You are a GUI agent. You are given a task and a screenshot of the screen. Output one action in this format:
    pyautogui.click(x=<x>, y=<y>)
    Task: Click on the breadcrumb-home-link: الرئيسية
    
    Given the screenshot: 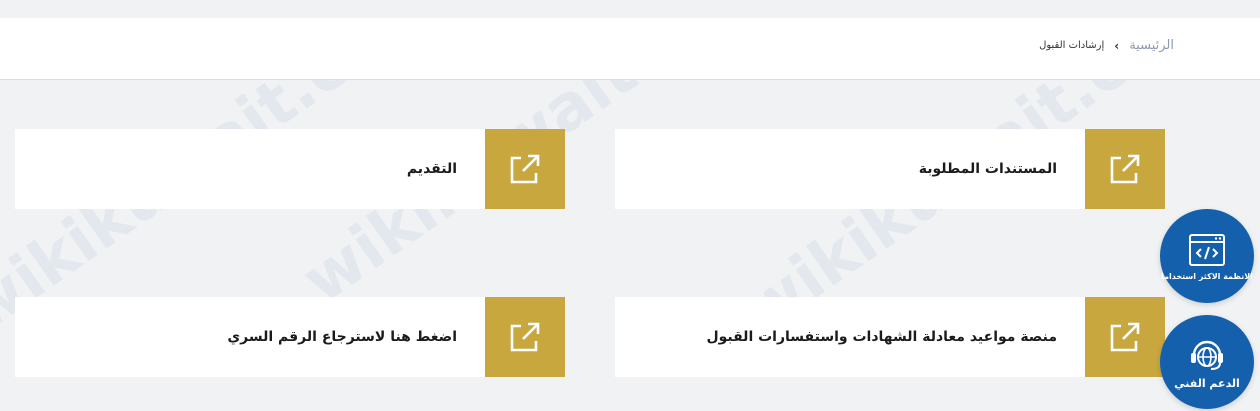 What is the action you would take?
    pyautogui.click(x=1151, y=45)
    